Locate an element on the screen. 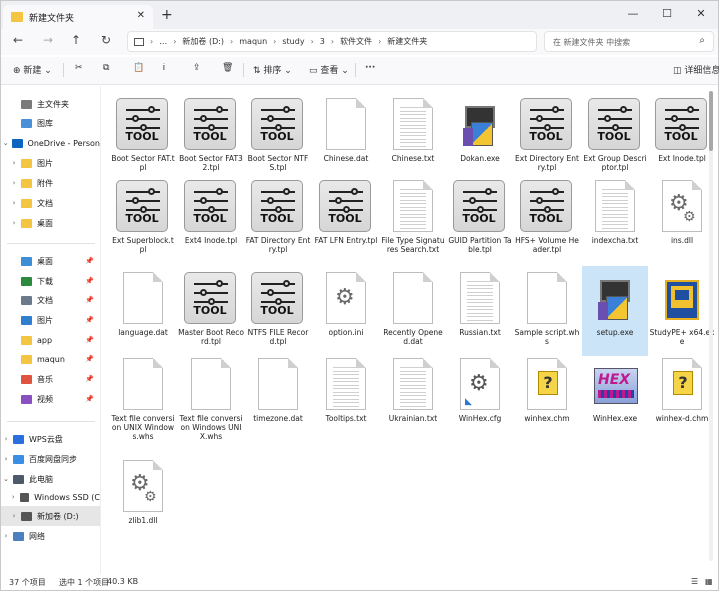 The image size is (719, 591). share-icon: ⇪ is located at coordinates (197, 68).